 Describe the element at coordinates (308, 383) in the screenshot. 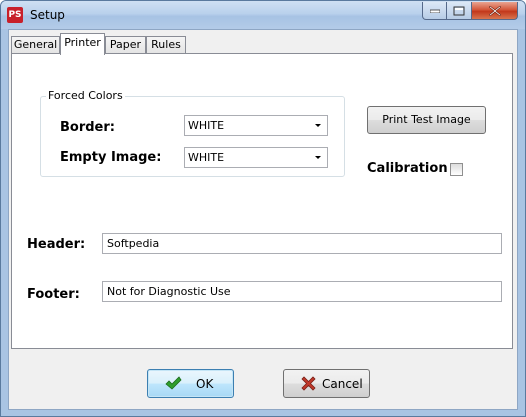

I see `cancel-x-icon` at that location.